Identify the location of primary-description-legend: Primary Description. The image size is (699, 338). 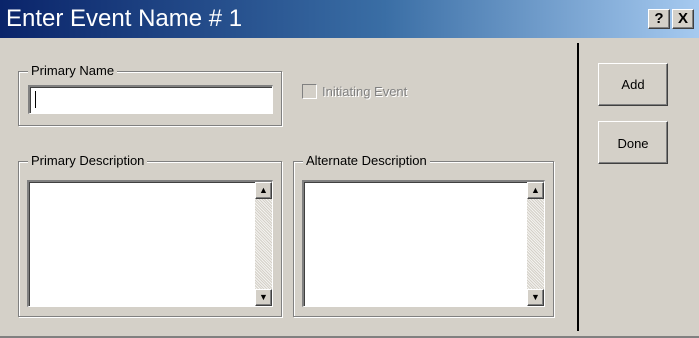
(88, 161).